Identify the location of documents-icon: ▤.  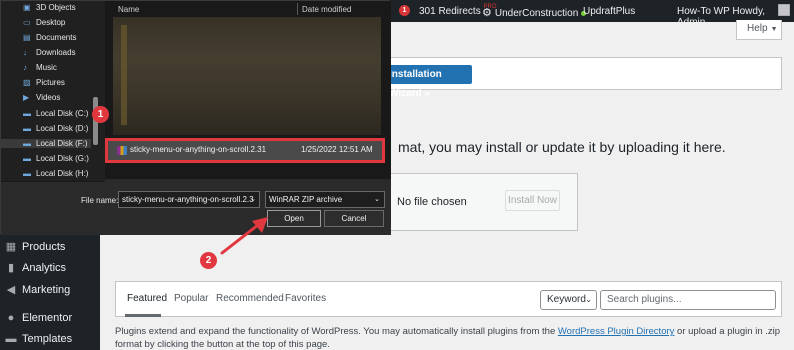
(27, 37).